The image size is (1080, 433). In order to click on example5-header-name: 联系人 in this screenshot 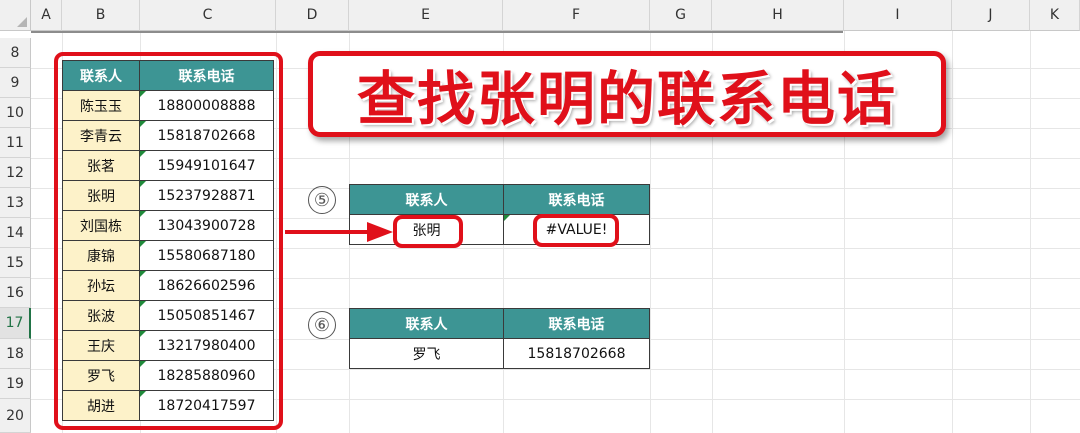, I will do `click(426, 199)`.